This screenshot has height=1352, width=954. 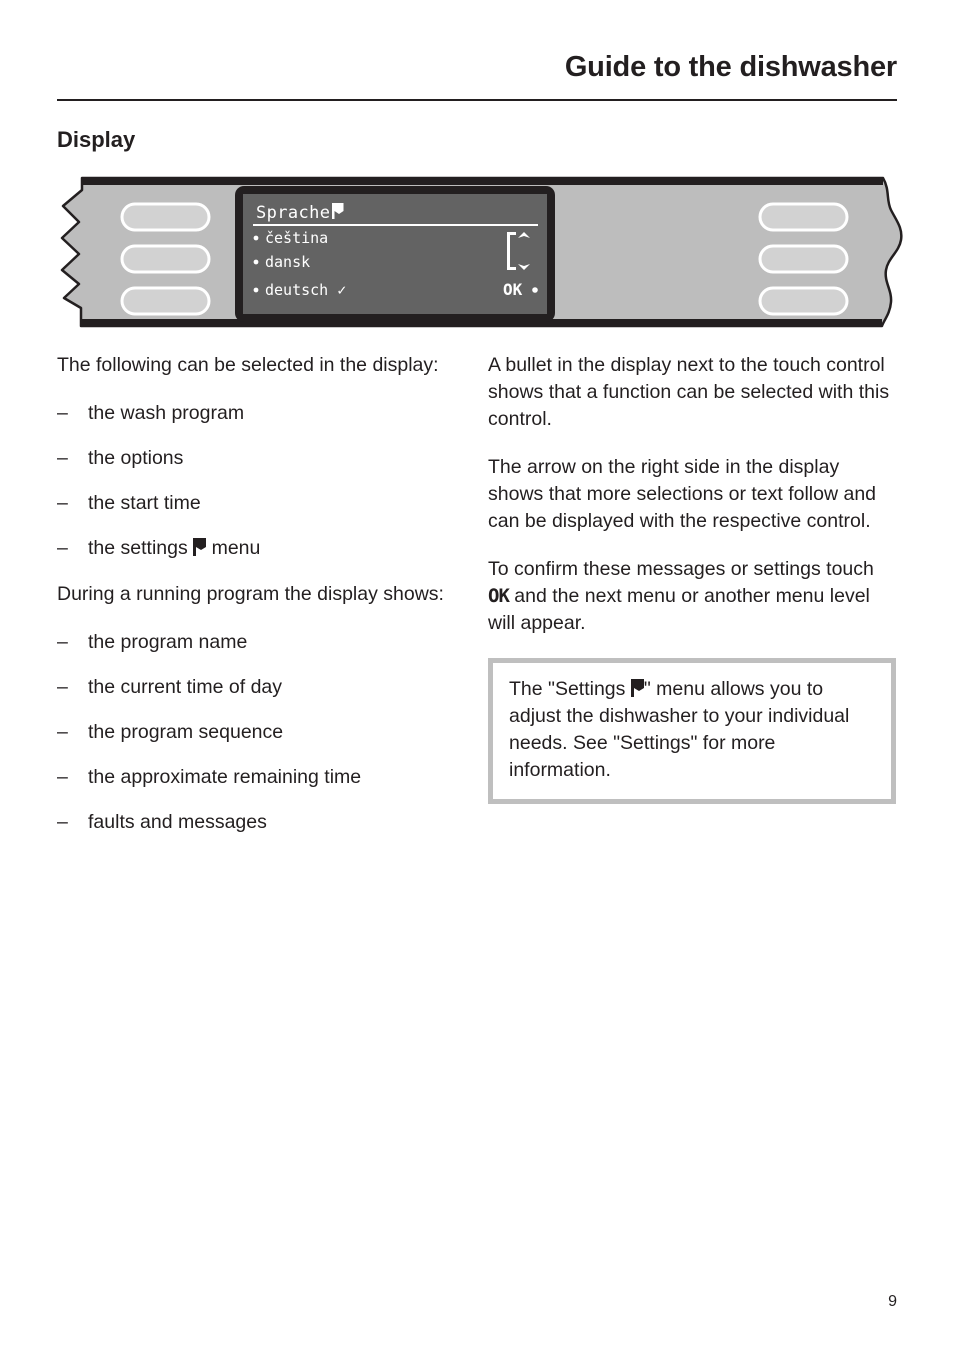 I want to click on panel-top-strip, so click(x=482, y=181).